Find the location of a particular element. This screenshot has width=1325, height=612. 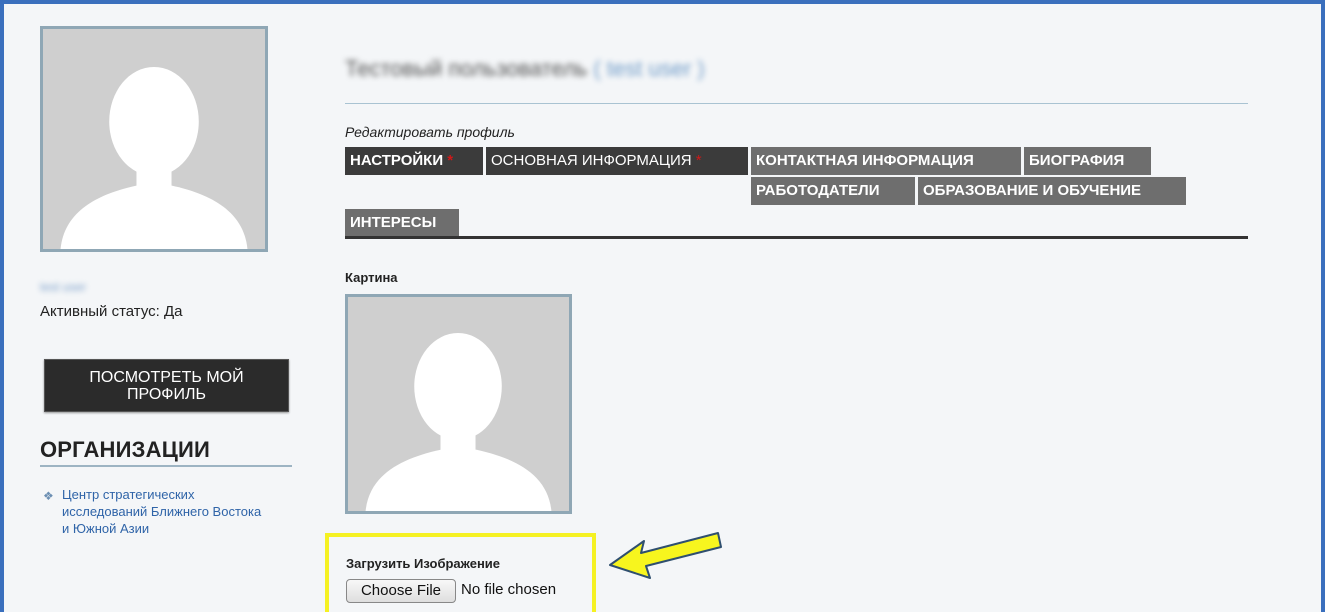

tab-education-label: ОБРАЗОВАНИЕ И ОБУЧЕНИЕ is located at coordinates (1032, 190).